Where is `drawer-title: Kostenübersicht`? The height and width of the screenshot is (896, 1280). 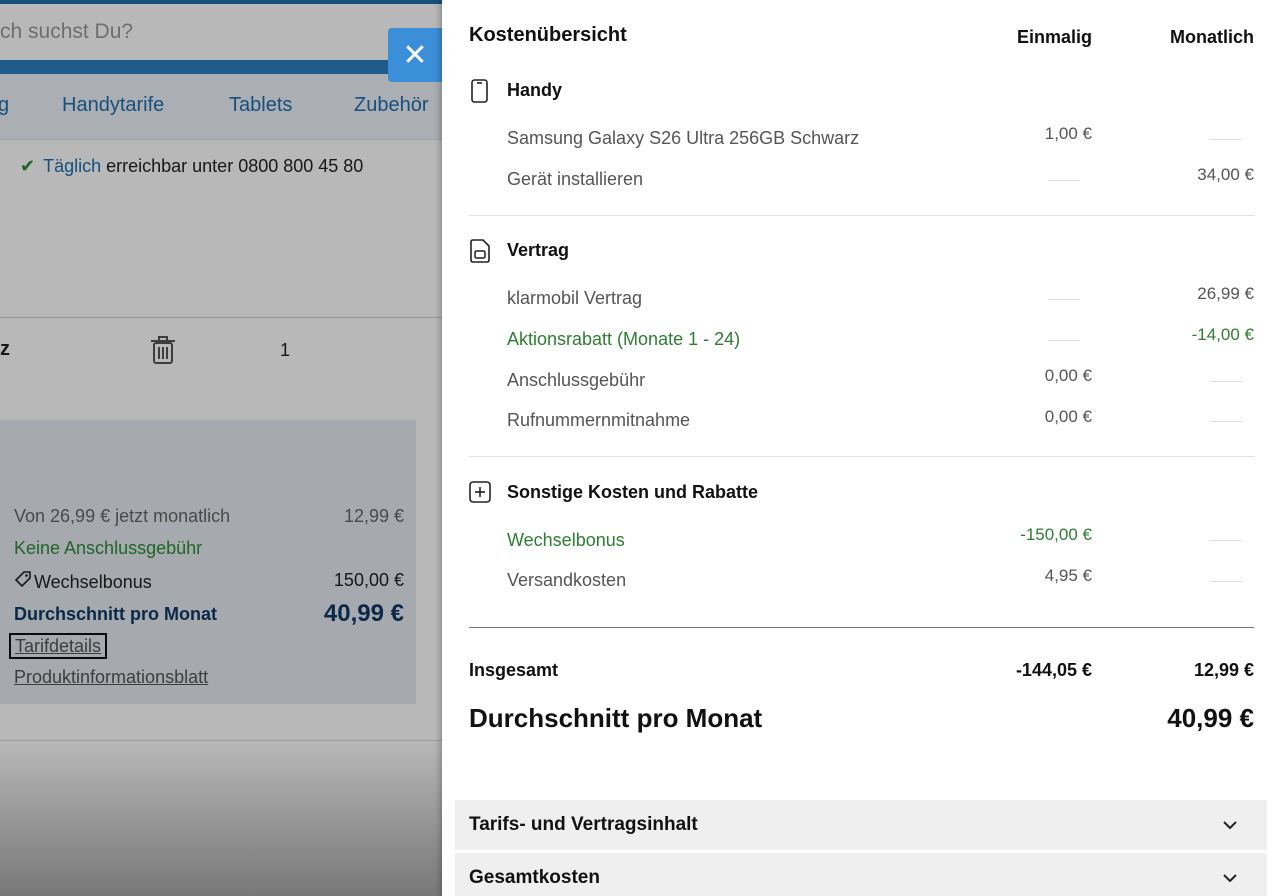 drawer-title: Kostenübersicht is located at coordinates (548, 35).